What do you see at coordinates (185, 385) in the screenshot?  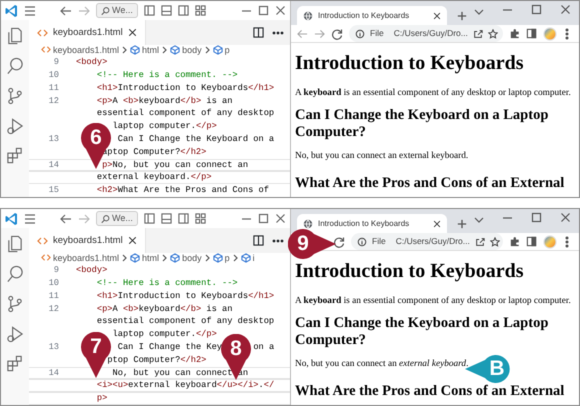 I see `code-line: <i><u>external keyboard</u></i>.</` at bounding box center [185, 385].